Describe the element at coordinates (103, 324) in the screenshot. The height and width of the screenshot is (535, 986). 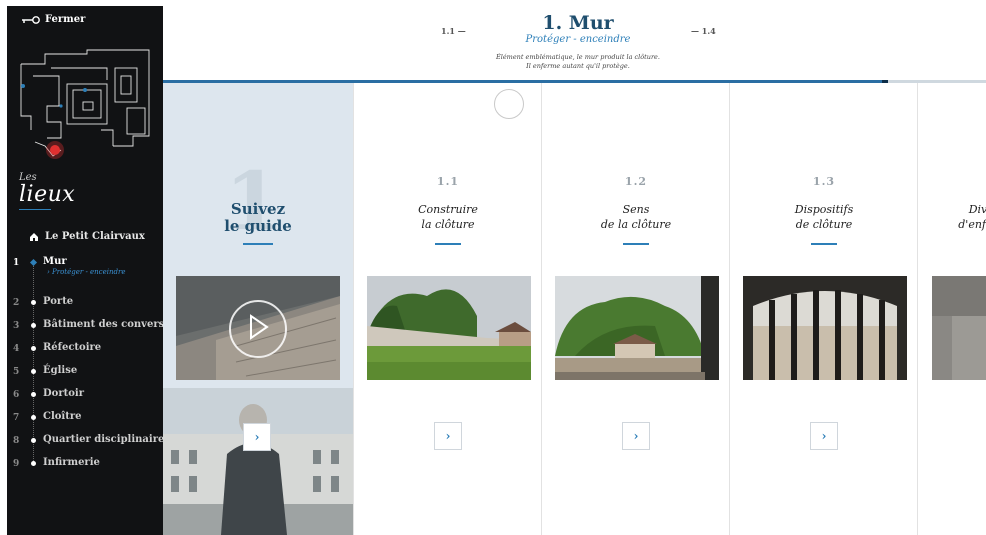
I see `nav-item-label: Bâtiment des convers` at that location.